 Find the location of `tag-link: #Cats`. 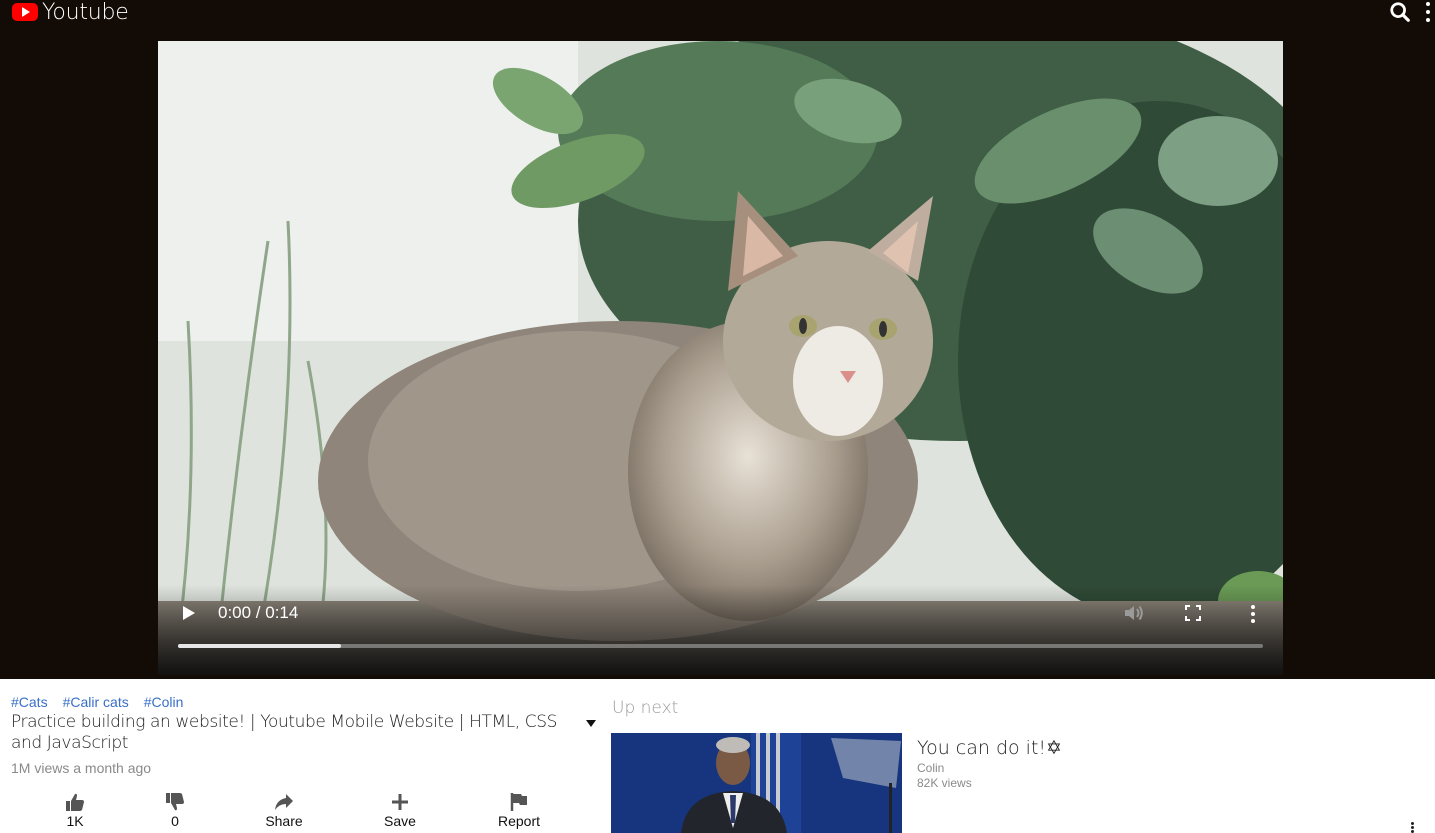

tag-link: #Cats is located at coordinates (29, 702).